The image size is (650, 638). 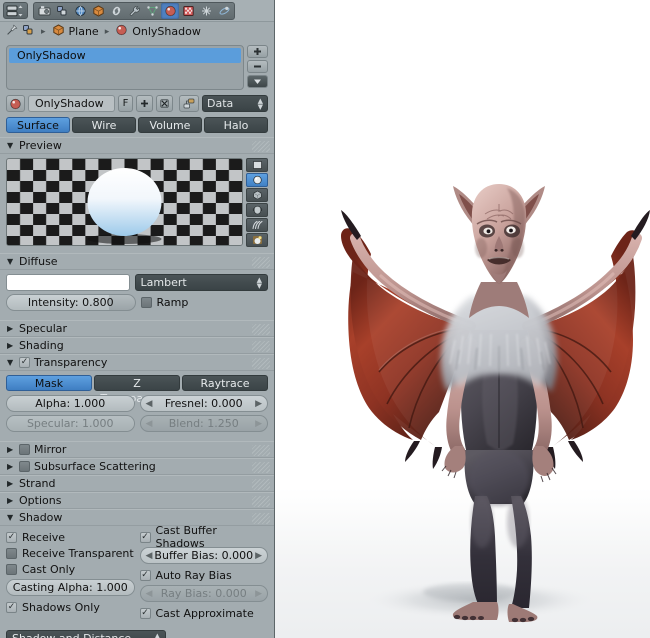 What do you see at coordinates (137, 466) in the screenshot?
I see `panel-header-sss: ▶ Subsurface Scattering` at bounding box center [137, 466].